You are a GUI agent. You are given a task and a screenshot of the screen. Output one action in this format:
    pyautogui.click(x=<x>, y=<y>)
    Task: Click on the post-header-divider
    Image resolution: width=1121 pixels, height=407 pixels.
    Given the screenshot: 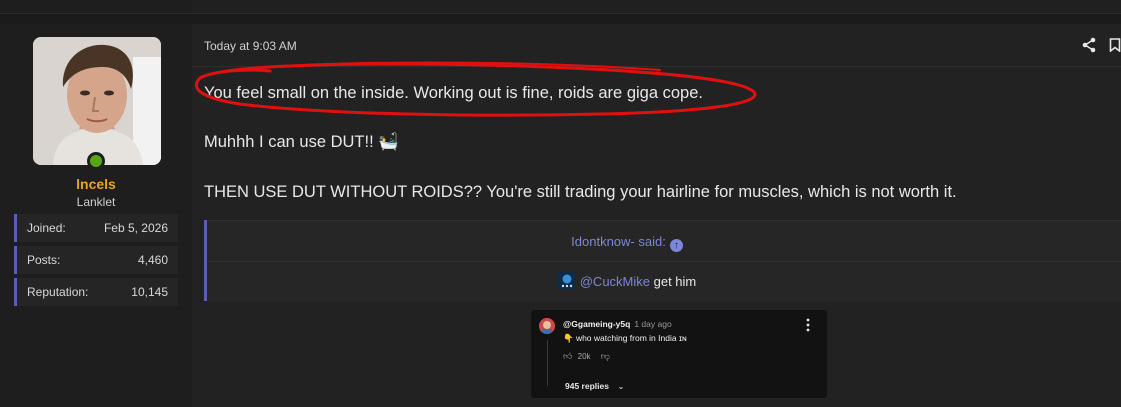 What is the action you would take?
    pyautogui.click(x=656, y=66)
    